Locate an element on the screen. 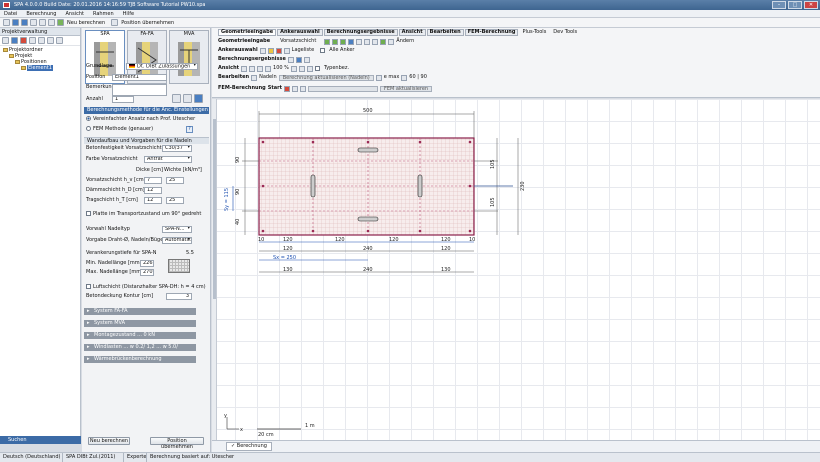  print-icon is located at coordinates (33, 22).